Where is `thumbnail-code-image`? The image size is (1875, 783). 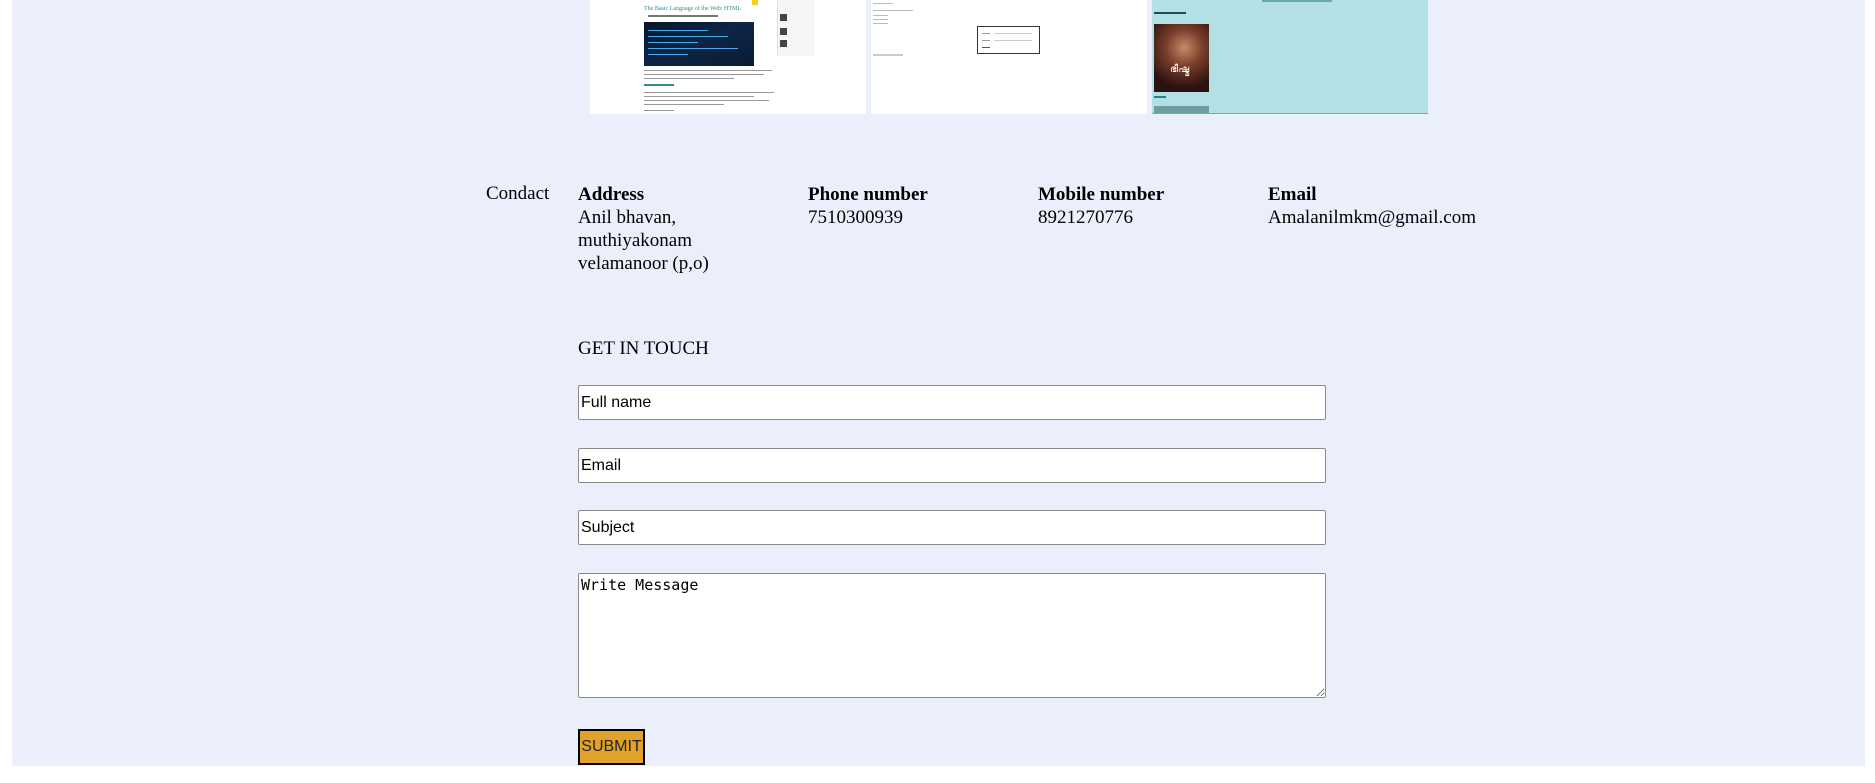
thumbnail-code-image is located at coordinates (699, 44).